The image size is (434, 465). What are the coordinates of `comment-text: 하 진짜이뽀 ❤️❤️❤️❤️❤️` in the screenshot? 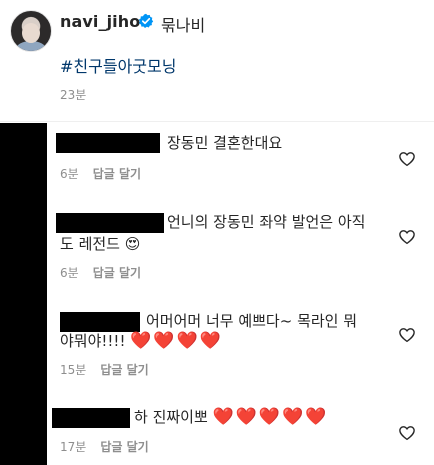 It's located at (231, 417).